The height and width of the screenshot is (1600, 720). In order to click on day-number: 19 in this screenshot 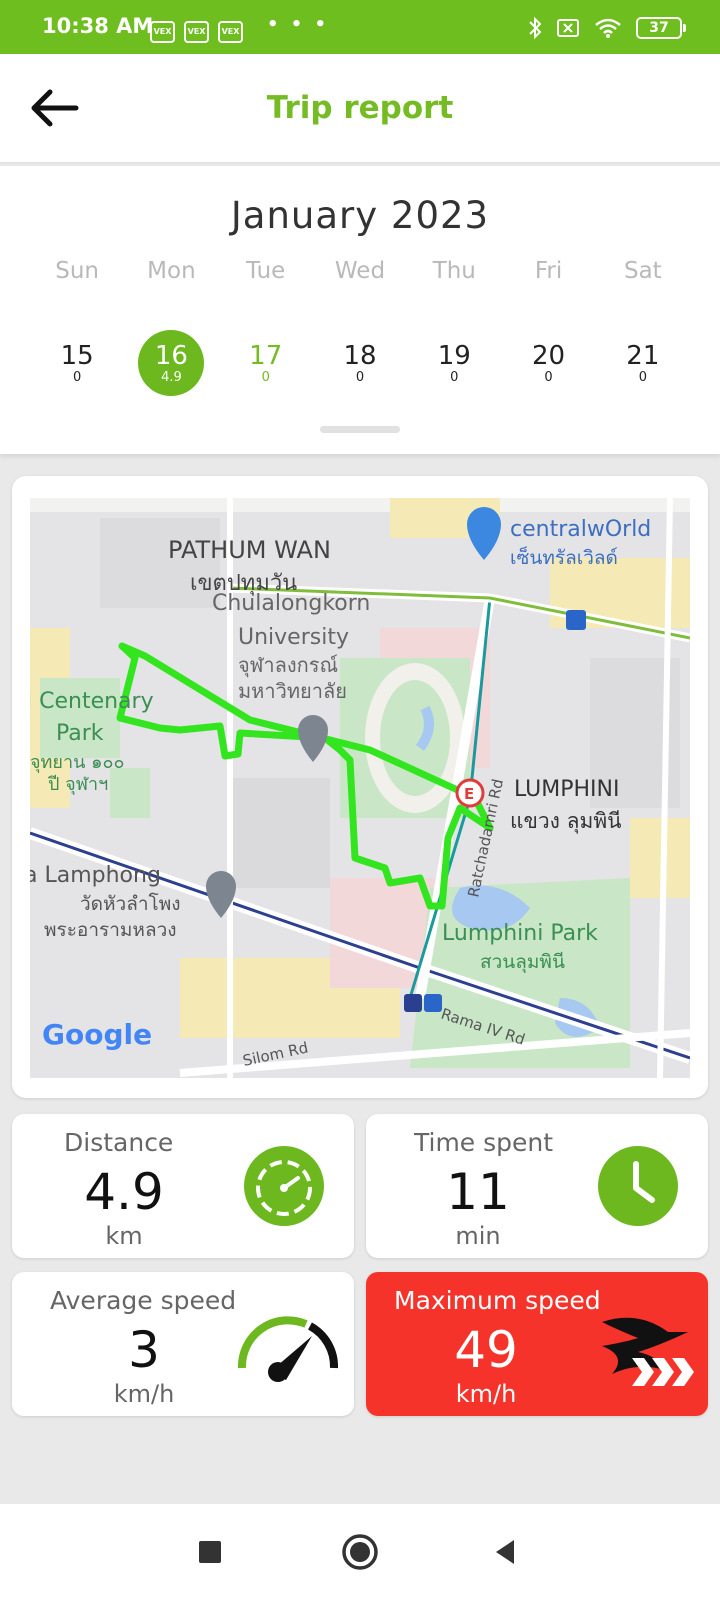, I will do `click(454, 355)`.